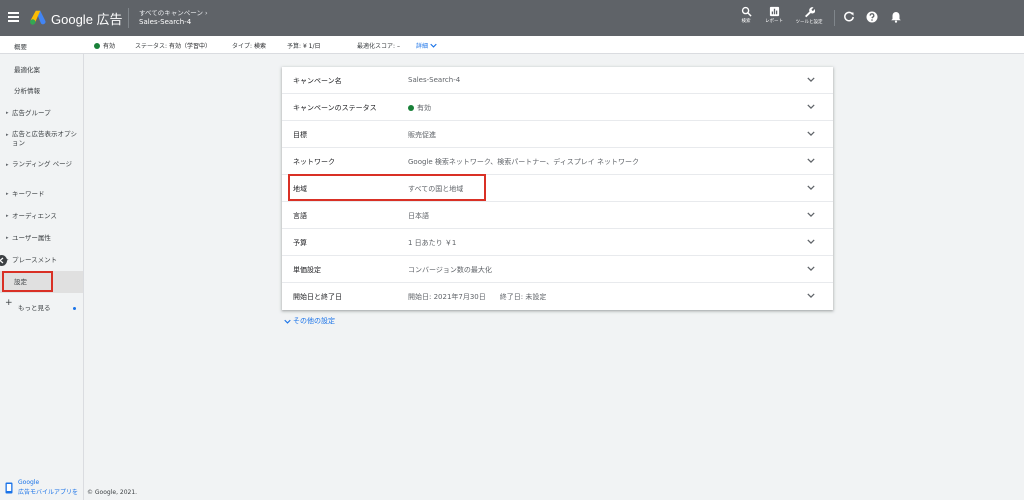 This screenshot has height=500, width=1024. What do you see at coordinates (104, 45) in the screenshot?
I see `status-indicator: 有効` at bounding box center [104, 45].